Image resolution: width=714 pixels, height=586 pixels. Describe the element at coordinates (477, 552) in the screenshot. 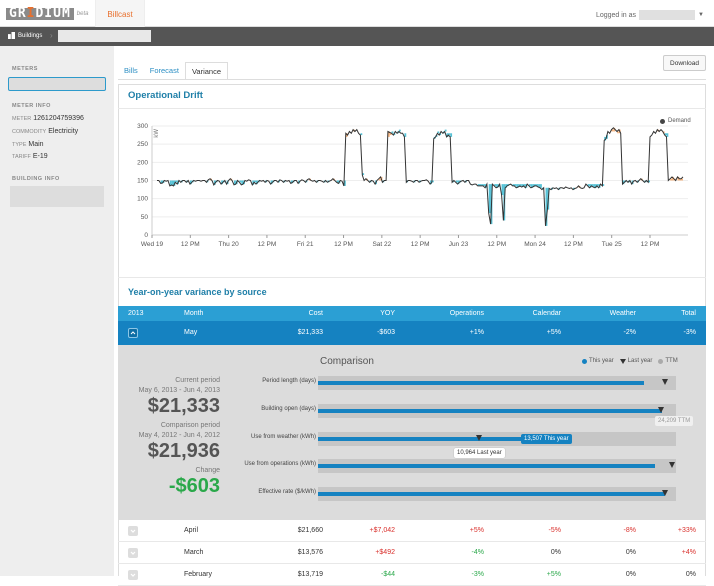

I see `operations-cell: -4%` at that location.